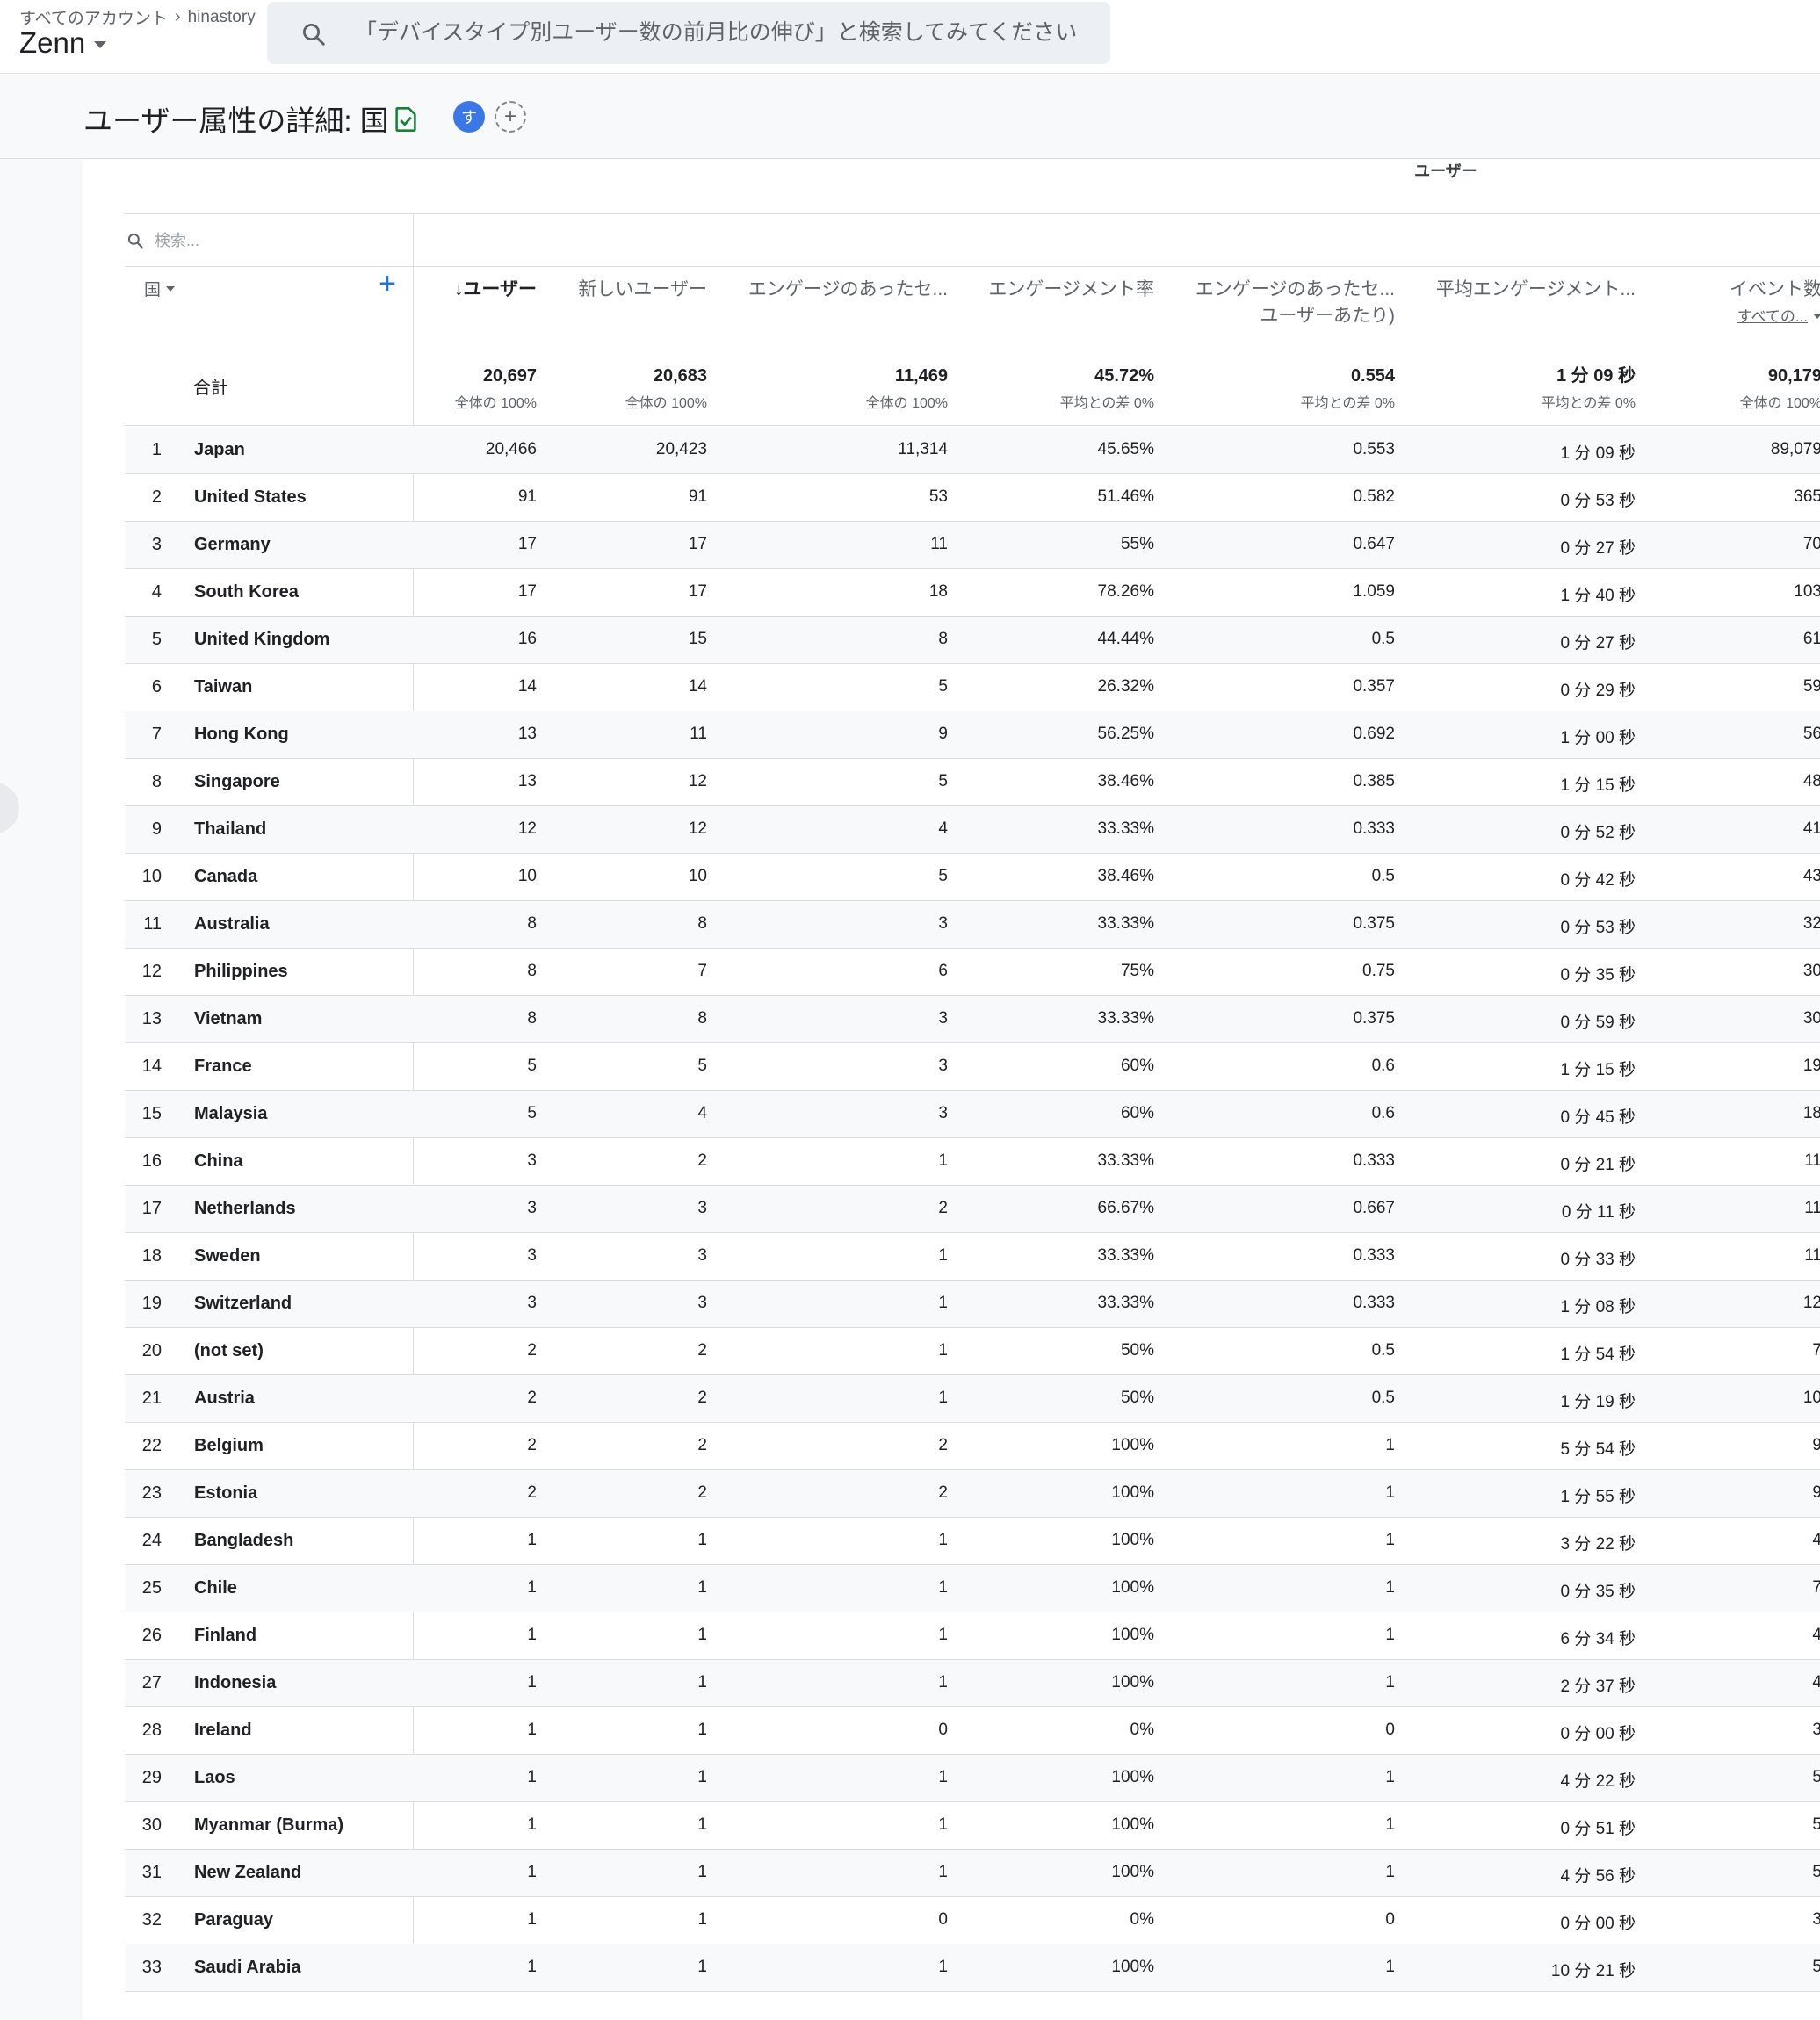  What do you see at coordinates (972, 1588) in the screenshot?
I see `table-row: 25 Chile 1 1 1 100% 1 0 分 35 秒 7` at bounding box center [972, 1588].